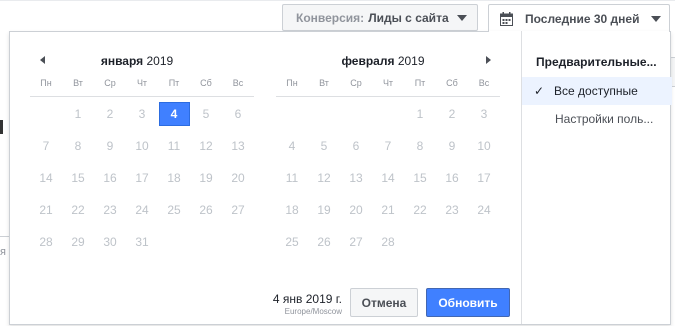 This screenshot has height=326, width=675. What do you see at coordinates (539, 91) in the screenshot?
I see `checkmark-icon: ✓` at bounding box center [539, 91].